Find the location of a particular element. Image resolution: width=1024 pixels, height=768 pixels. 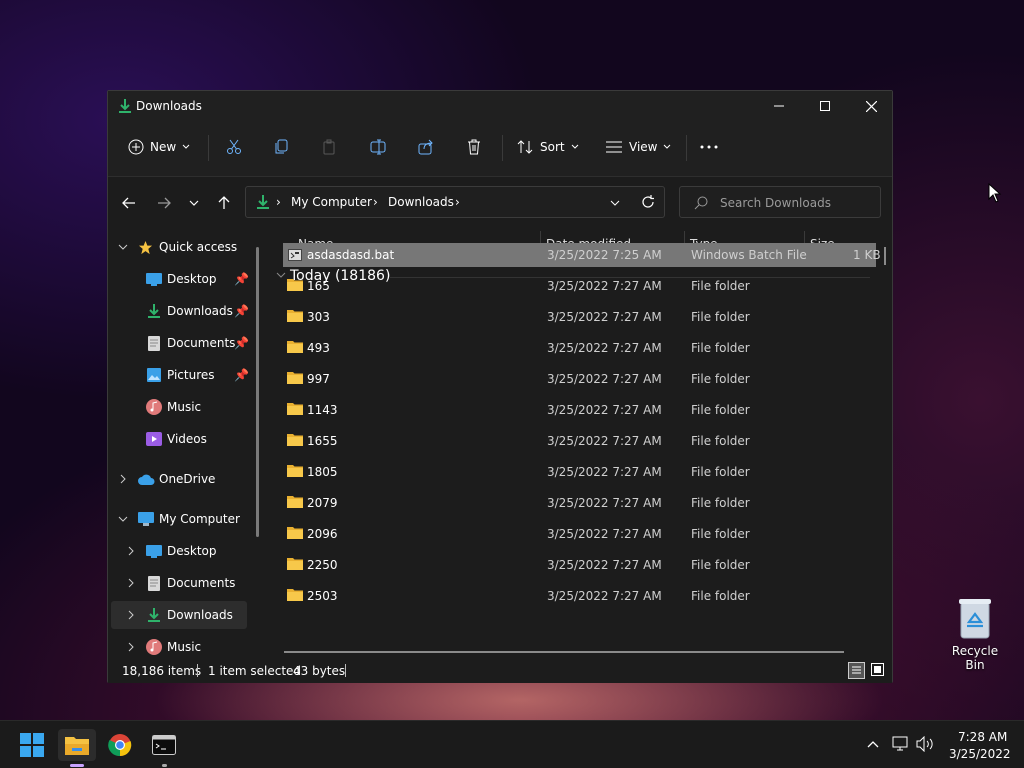

delete-button is located at coordinates (474, 147).